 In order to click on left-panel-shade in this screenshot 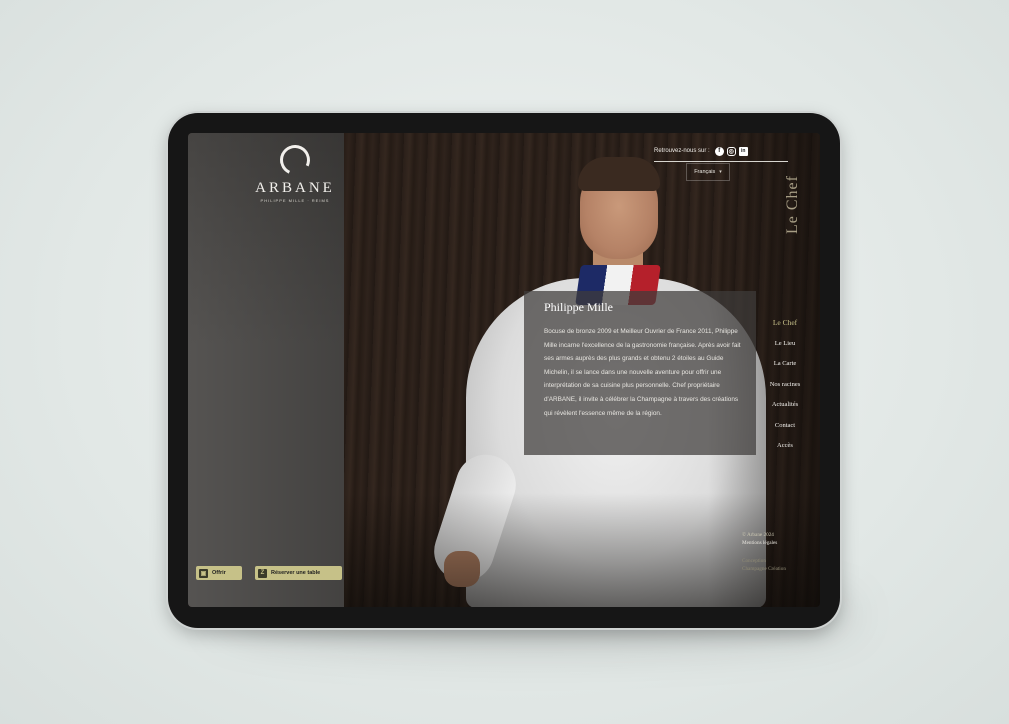, I will do `click(266, 370)`.